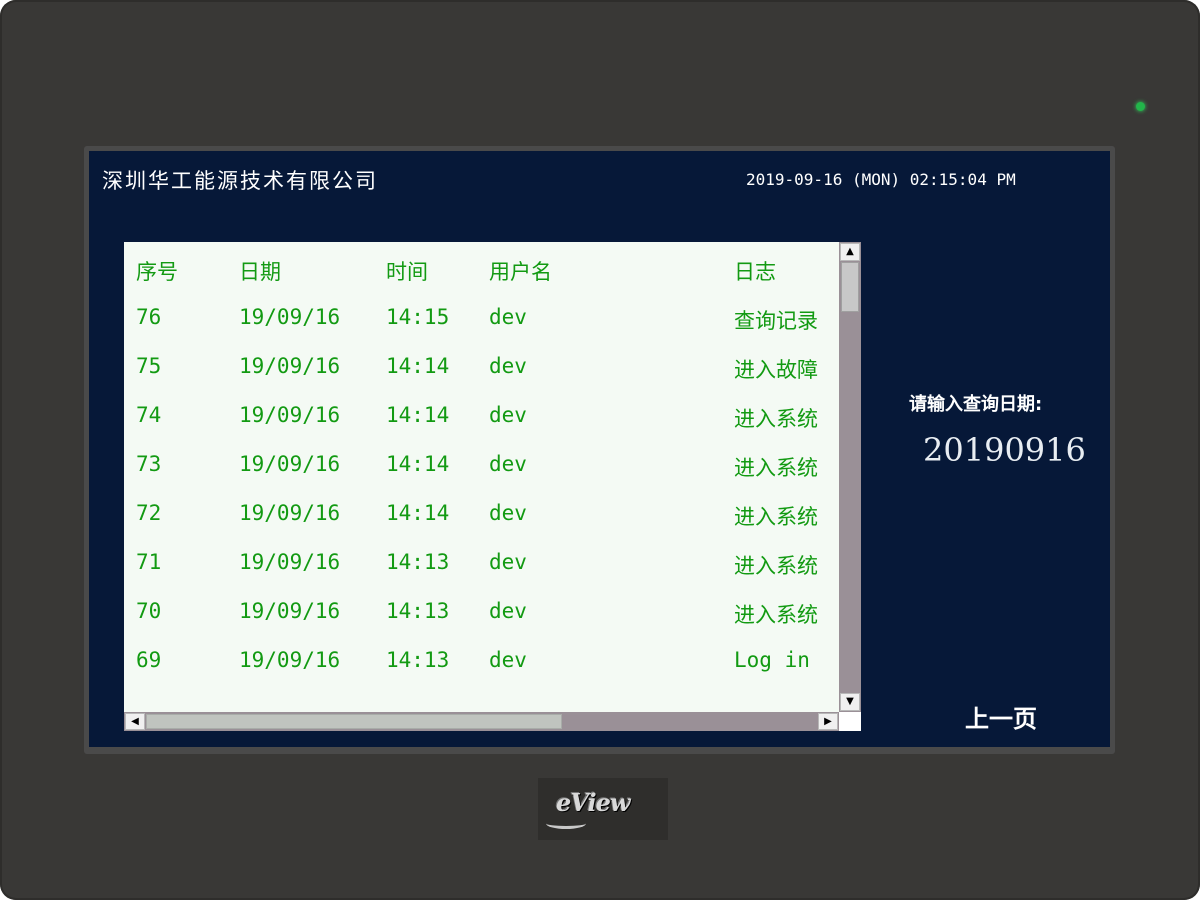 Image resolution: width=1200 pixels, height=900 pixels. I want to click on eview-logo: eView, so click(603, 809).